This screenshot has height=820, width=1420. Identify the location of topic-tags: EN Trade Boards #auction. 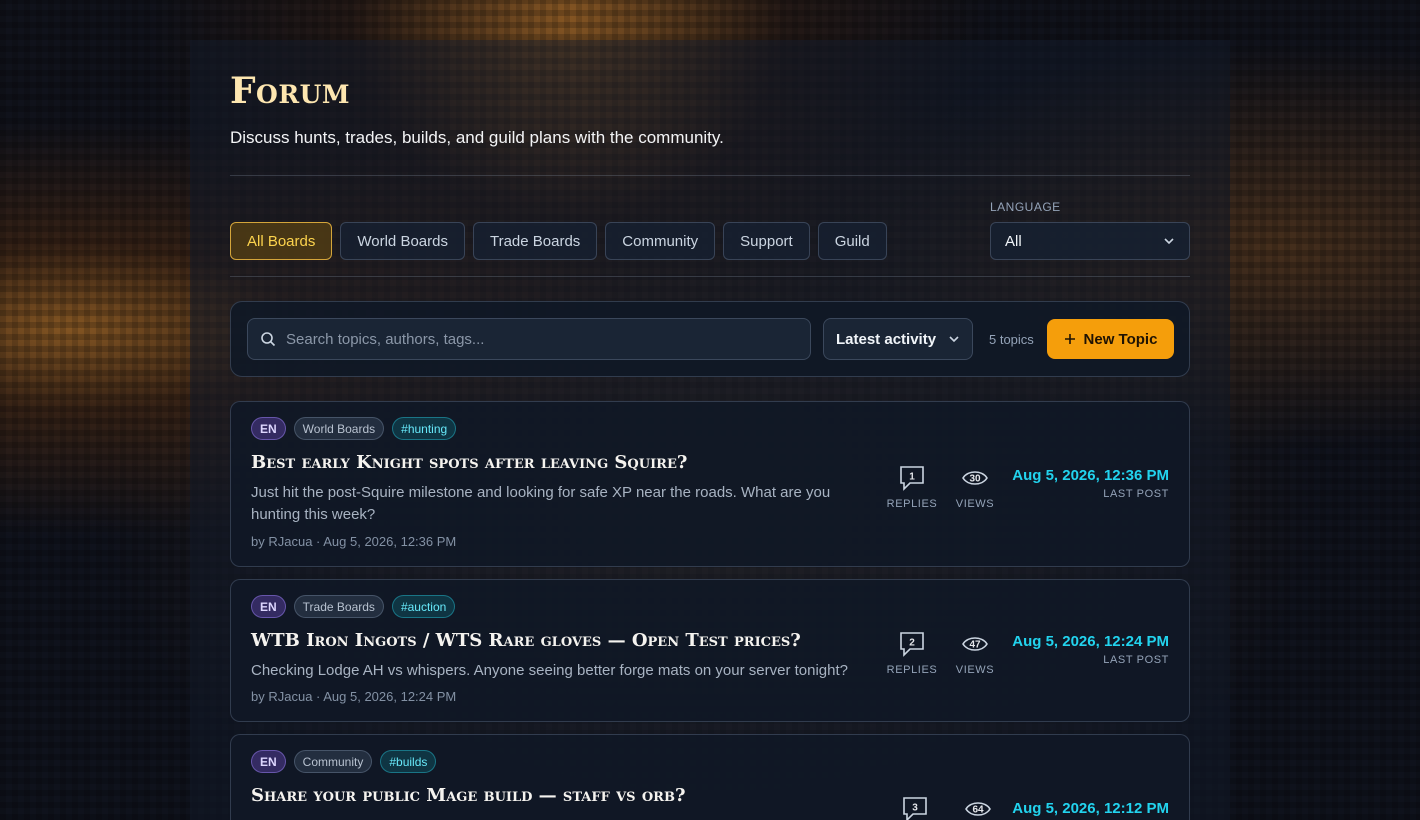
(353, 606).